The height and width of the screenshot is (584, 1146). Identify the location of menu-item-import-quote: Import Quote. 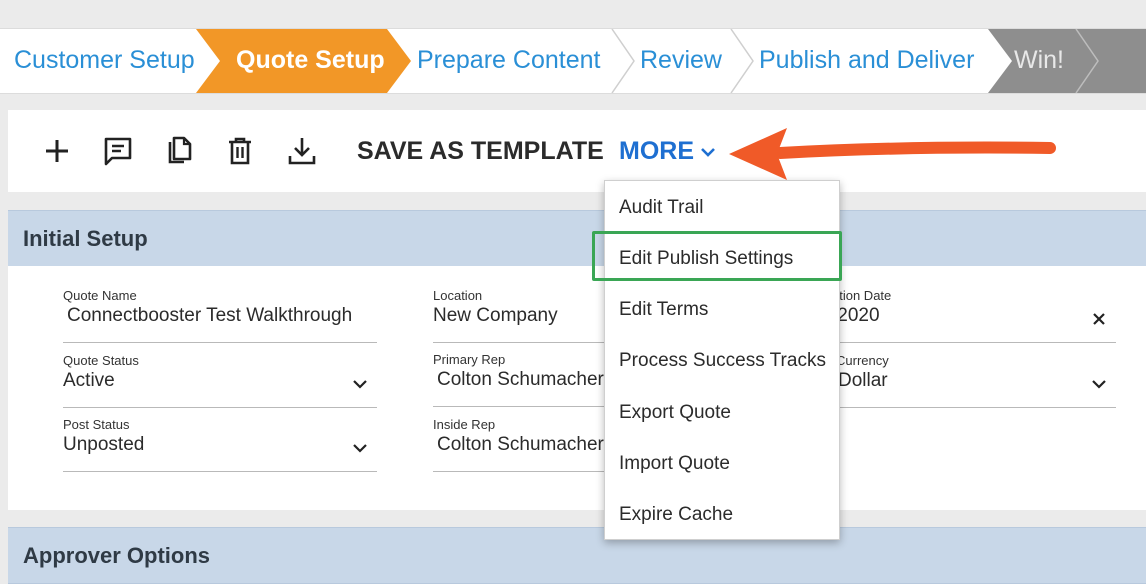
(722, 462).